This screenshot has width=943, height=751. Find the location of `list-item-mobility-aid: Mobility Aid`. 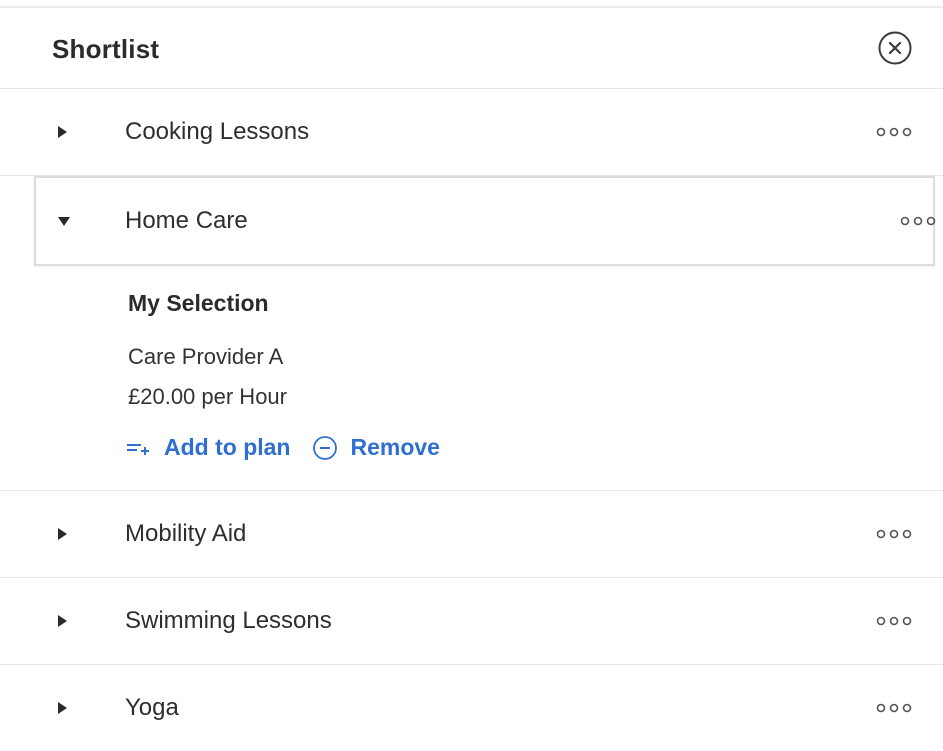

list-item-mobility-aid: Mobility Aid is located at coordinates (471, 534).